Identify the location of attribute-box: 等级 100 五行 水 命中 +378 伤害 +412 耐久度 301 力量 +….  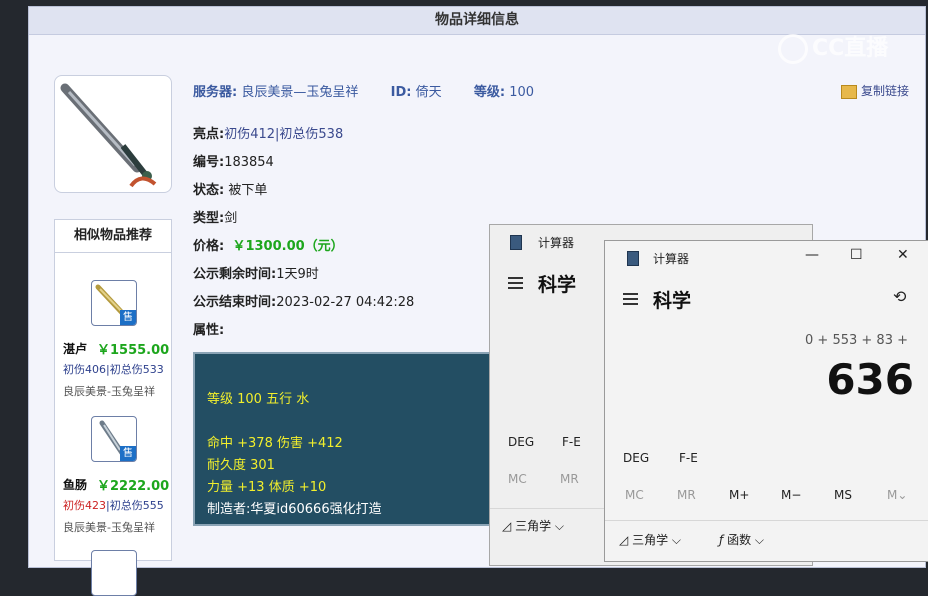
(345, 439).